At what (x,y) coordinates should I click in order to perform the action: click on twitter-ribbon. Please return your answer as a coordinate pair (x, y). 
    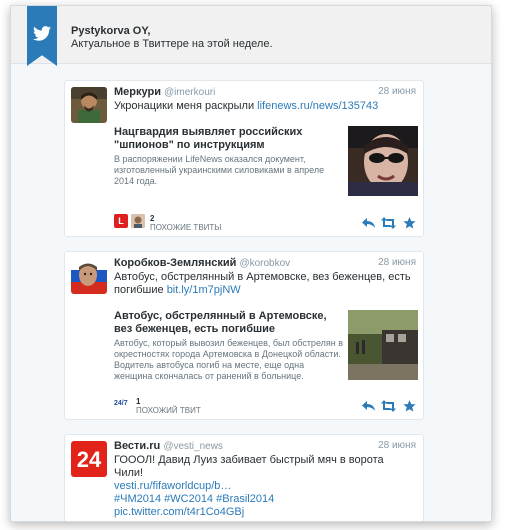
    Looking at the image, I should click on (42, 36).